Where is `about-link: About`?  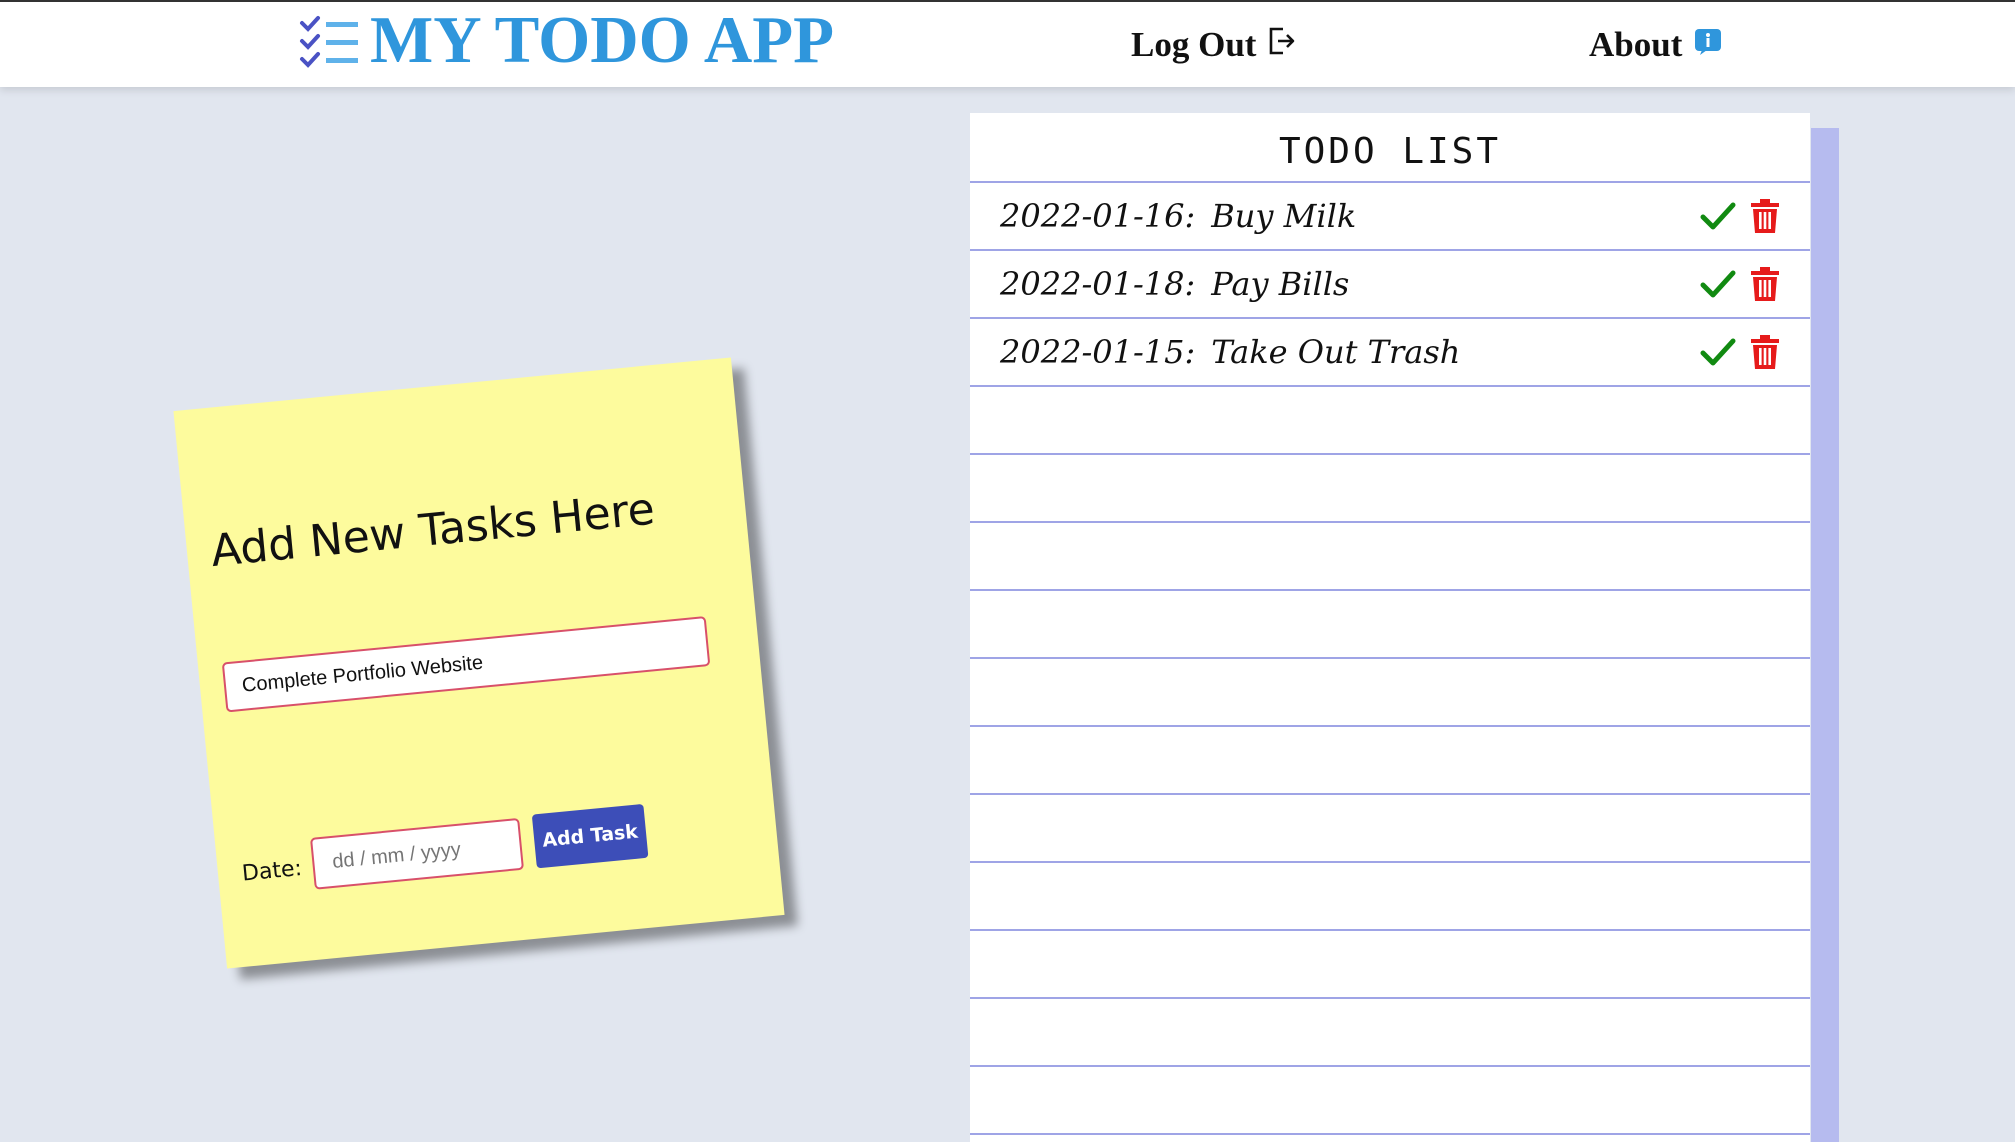
about-link: About is located at coordinates (1655, 44).